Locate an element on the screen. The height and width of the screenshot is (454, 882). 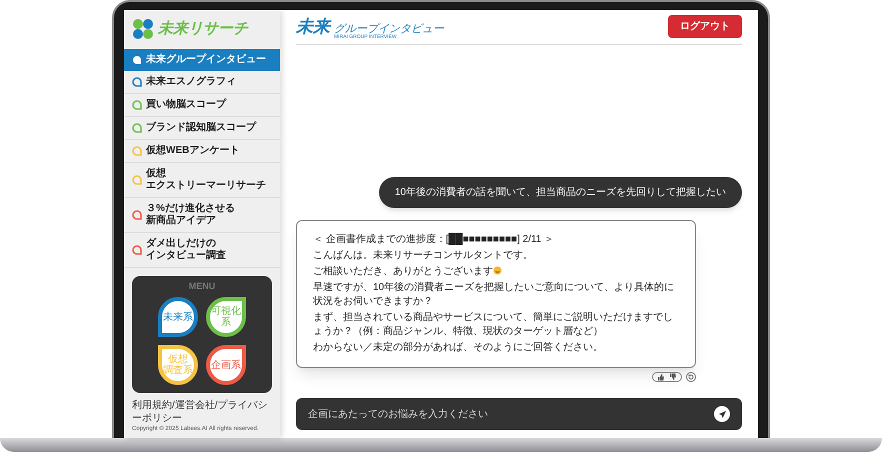
message-paragraph: こんばんは。未来リサーチコンサルタントです。 is located at coordinates (423, 256).